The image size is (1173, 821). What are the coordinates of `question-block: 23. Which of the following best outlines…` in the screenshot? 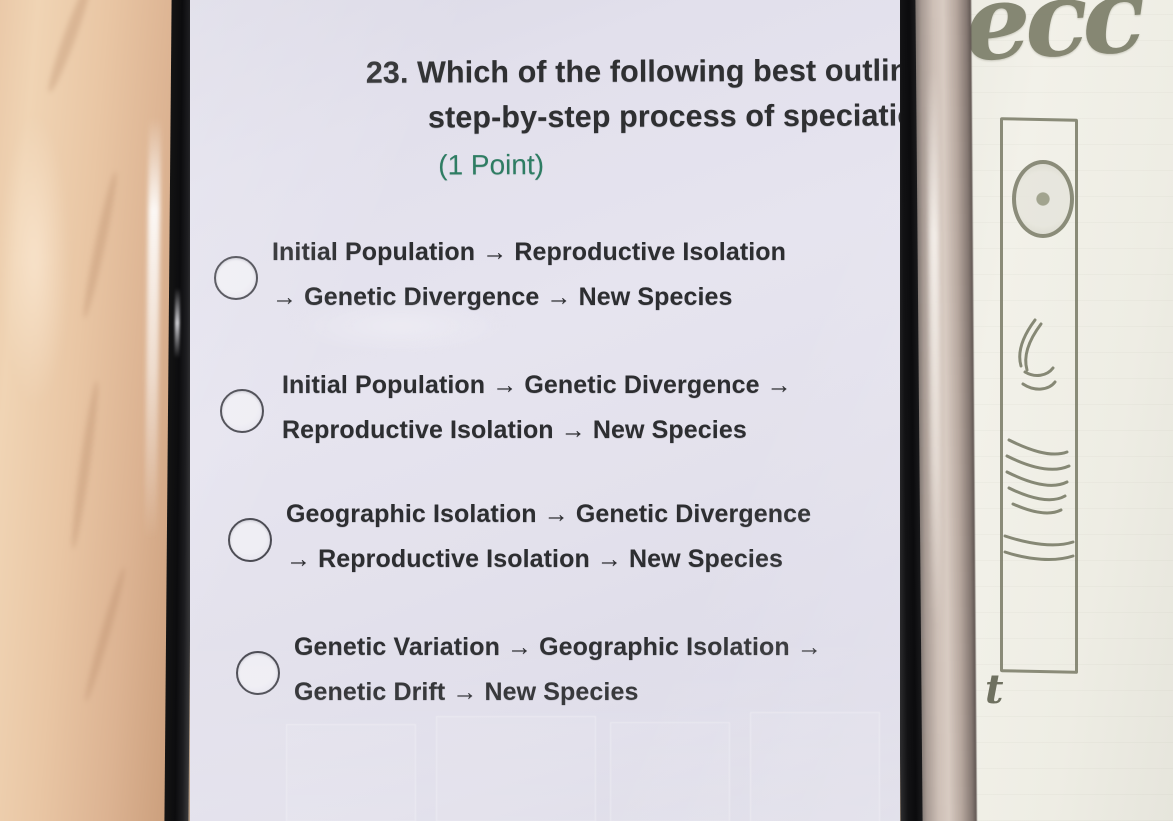 It's located at (545, 116).